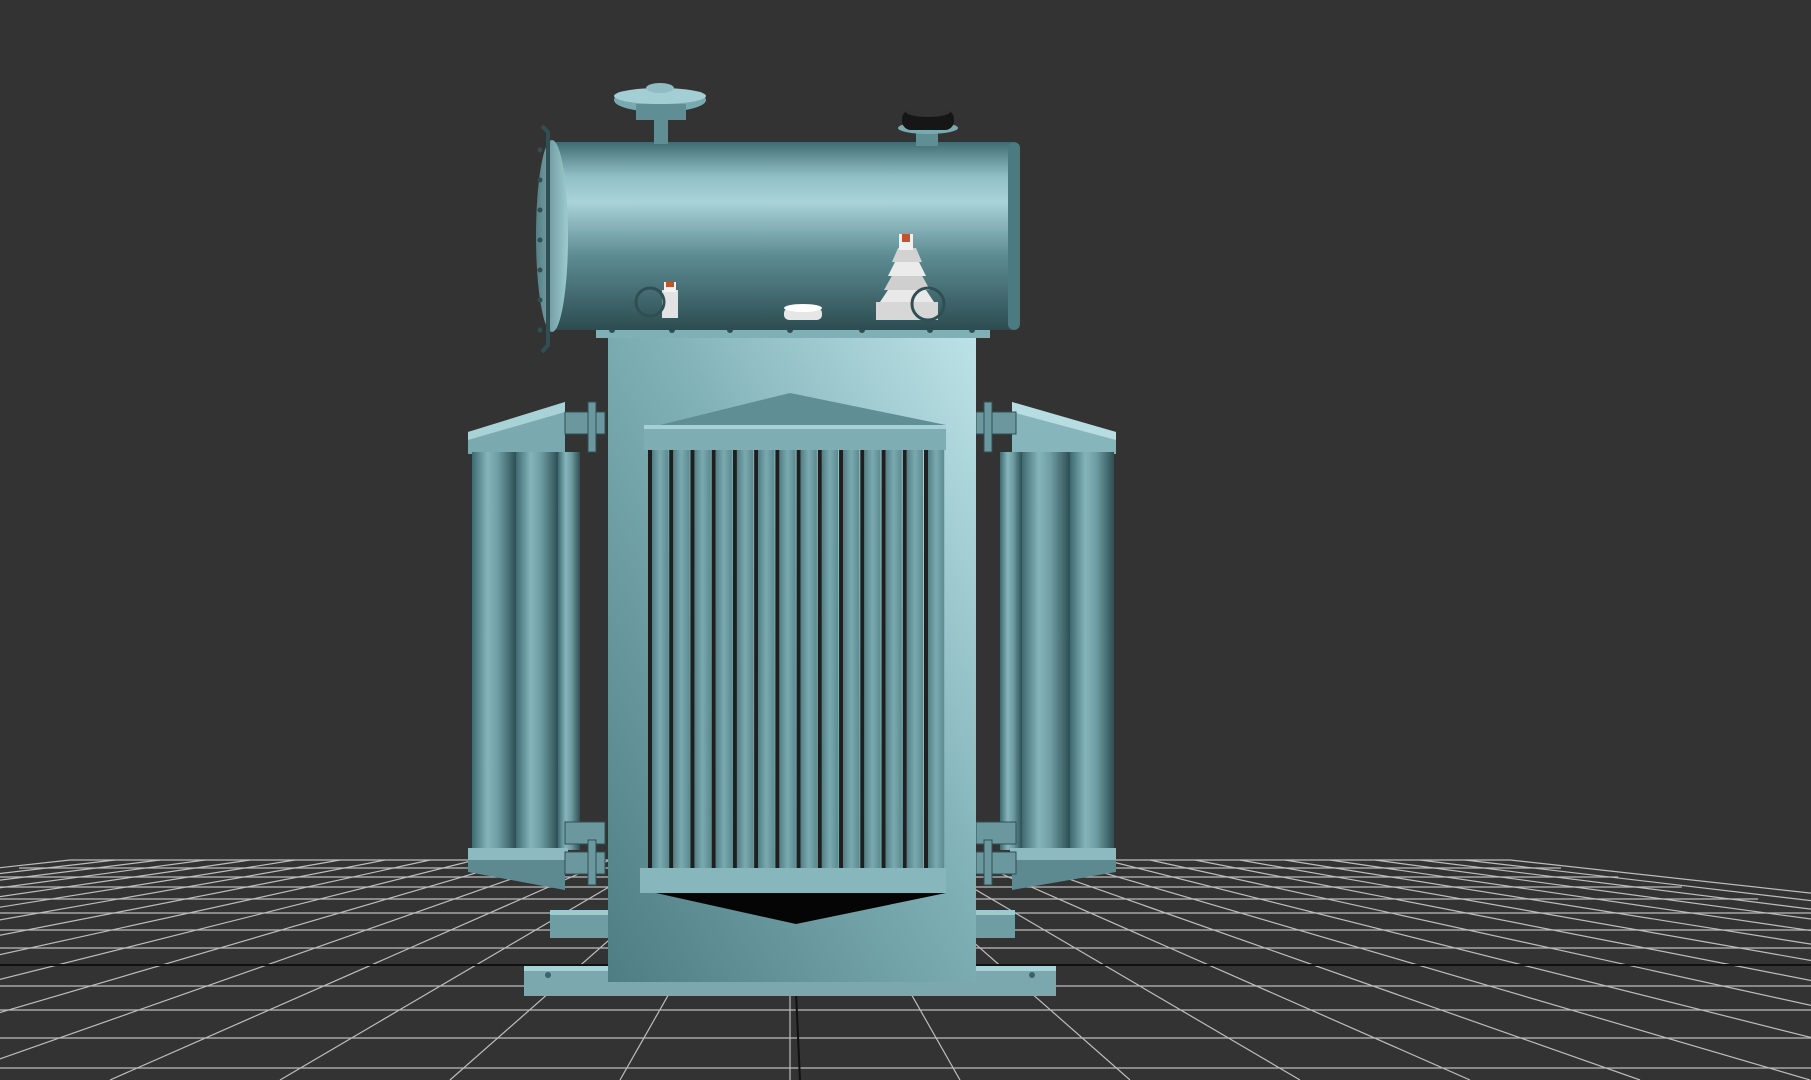  Describe the element at coordinates (803, 312) in the screenshot. I see `oil-level-gauge` at that location.